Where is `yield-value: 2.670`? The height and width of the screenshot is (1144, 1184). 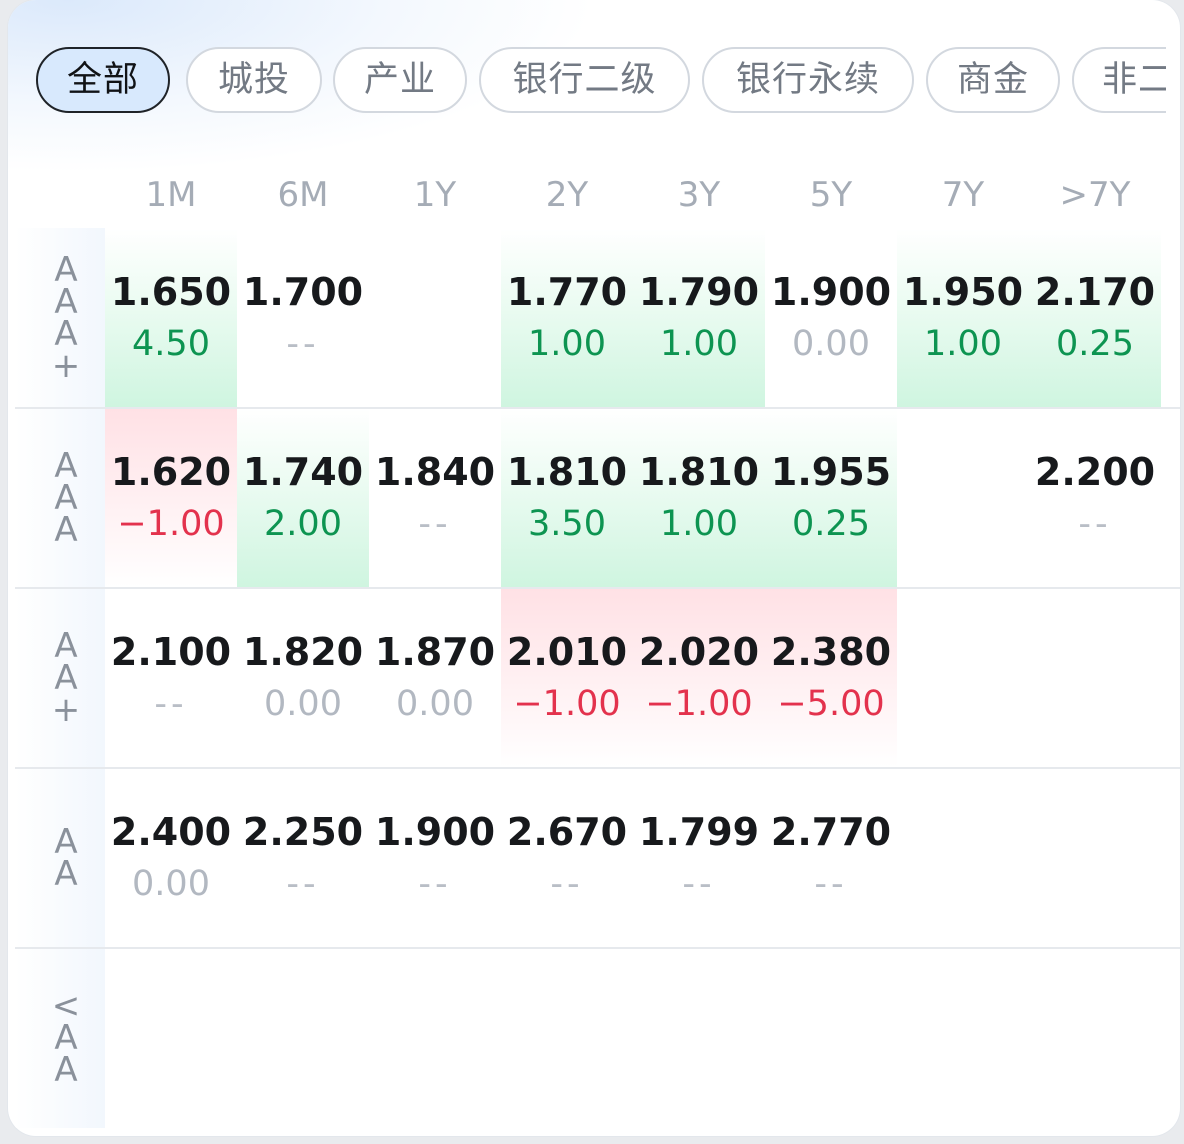
yield-value: 2.670 is located at coordinates (567, 832).